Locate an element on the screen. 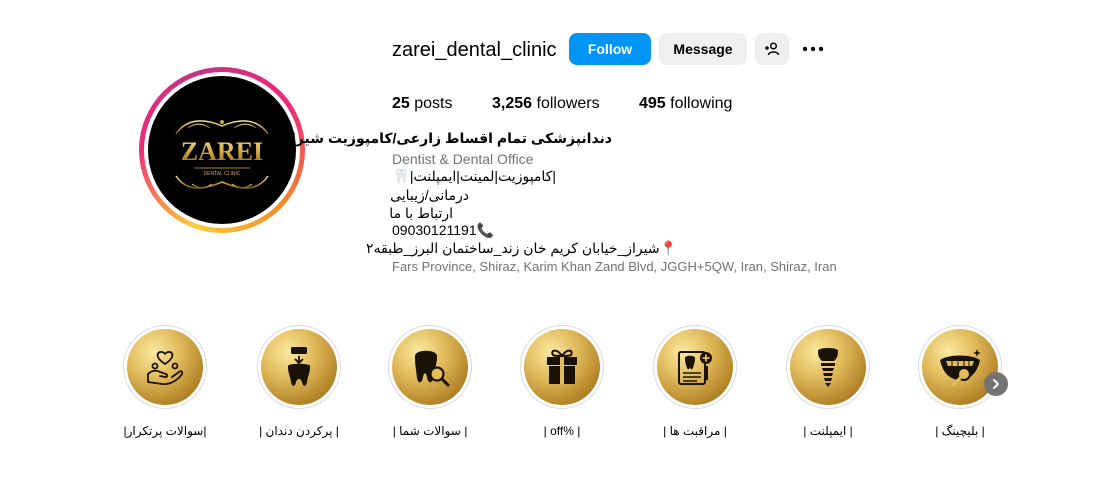 The width and height of the screenshot is (1099, 481). following-stat: 495 following is located at coordinates (685, 104).